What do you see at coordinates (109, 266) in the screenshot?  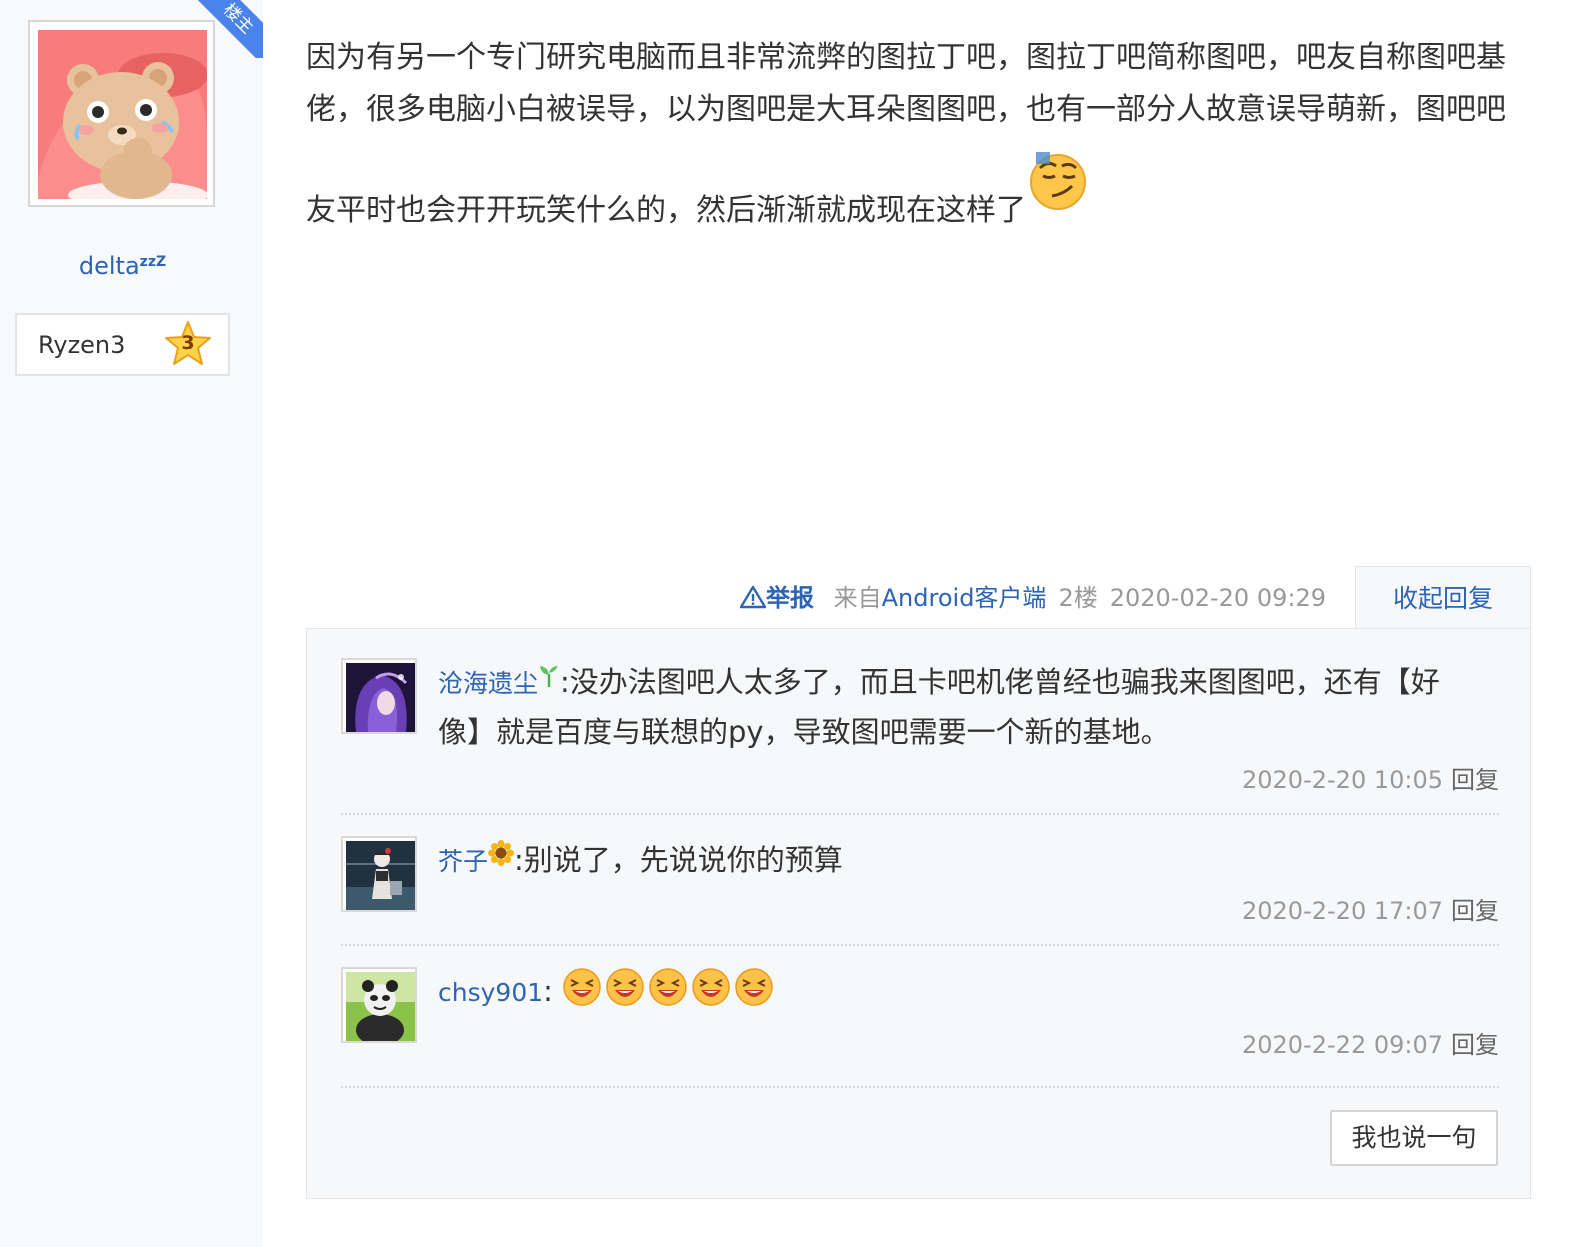 I see `author-name-text: delta` at bounding box center [109, 266].